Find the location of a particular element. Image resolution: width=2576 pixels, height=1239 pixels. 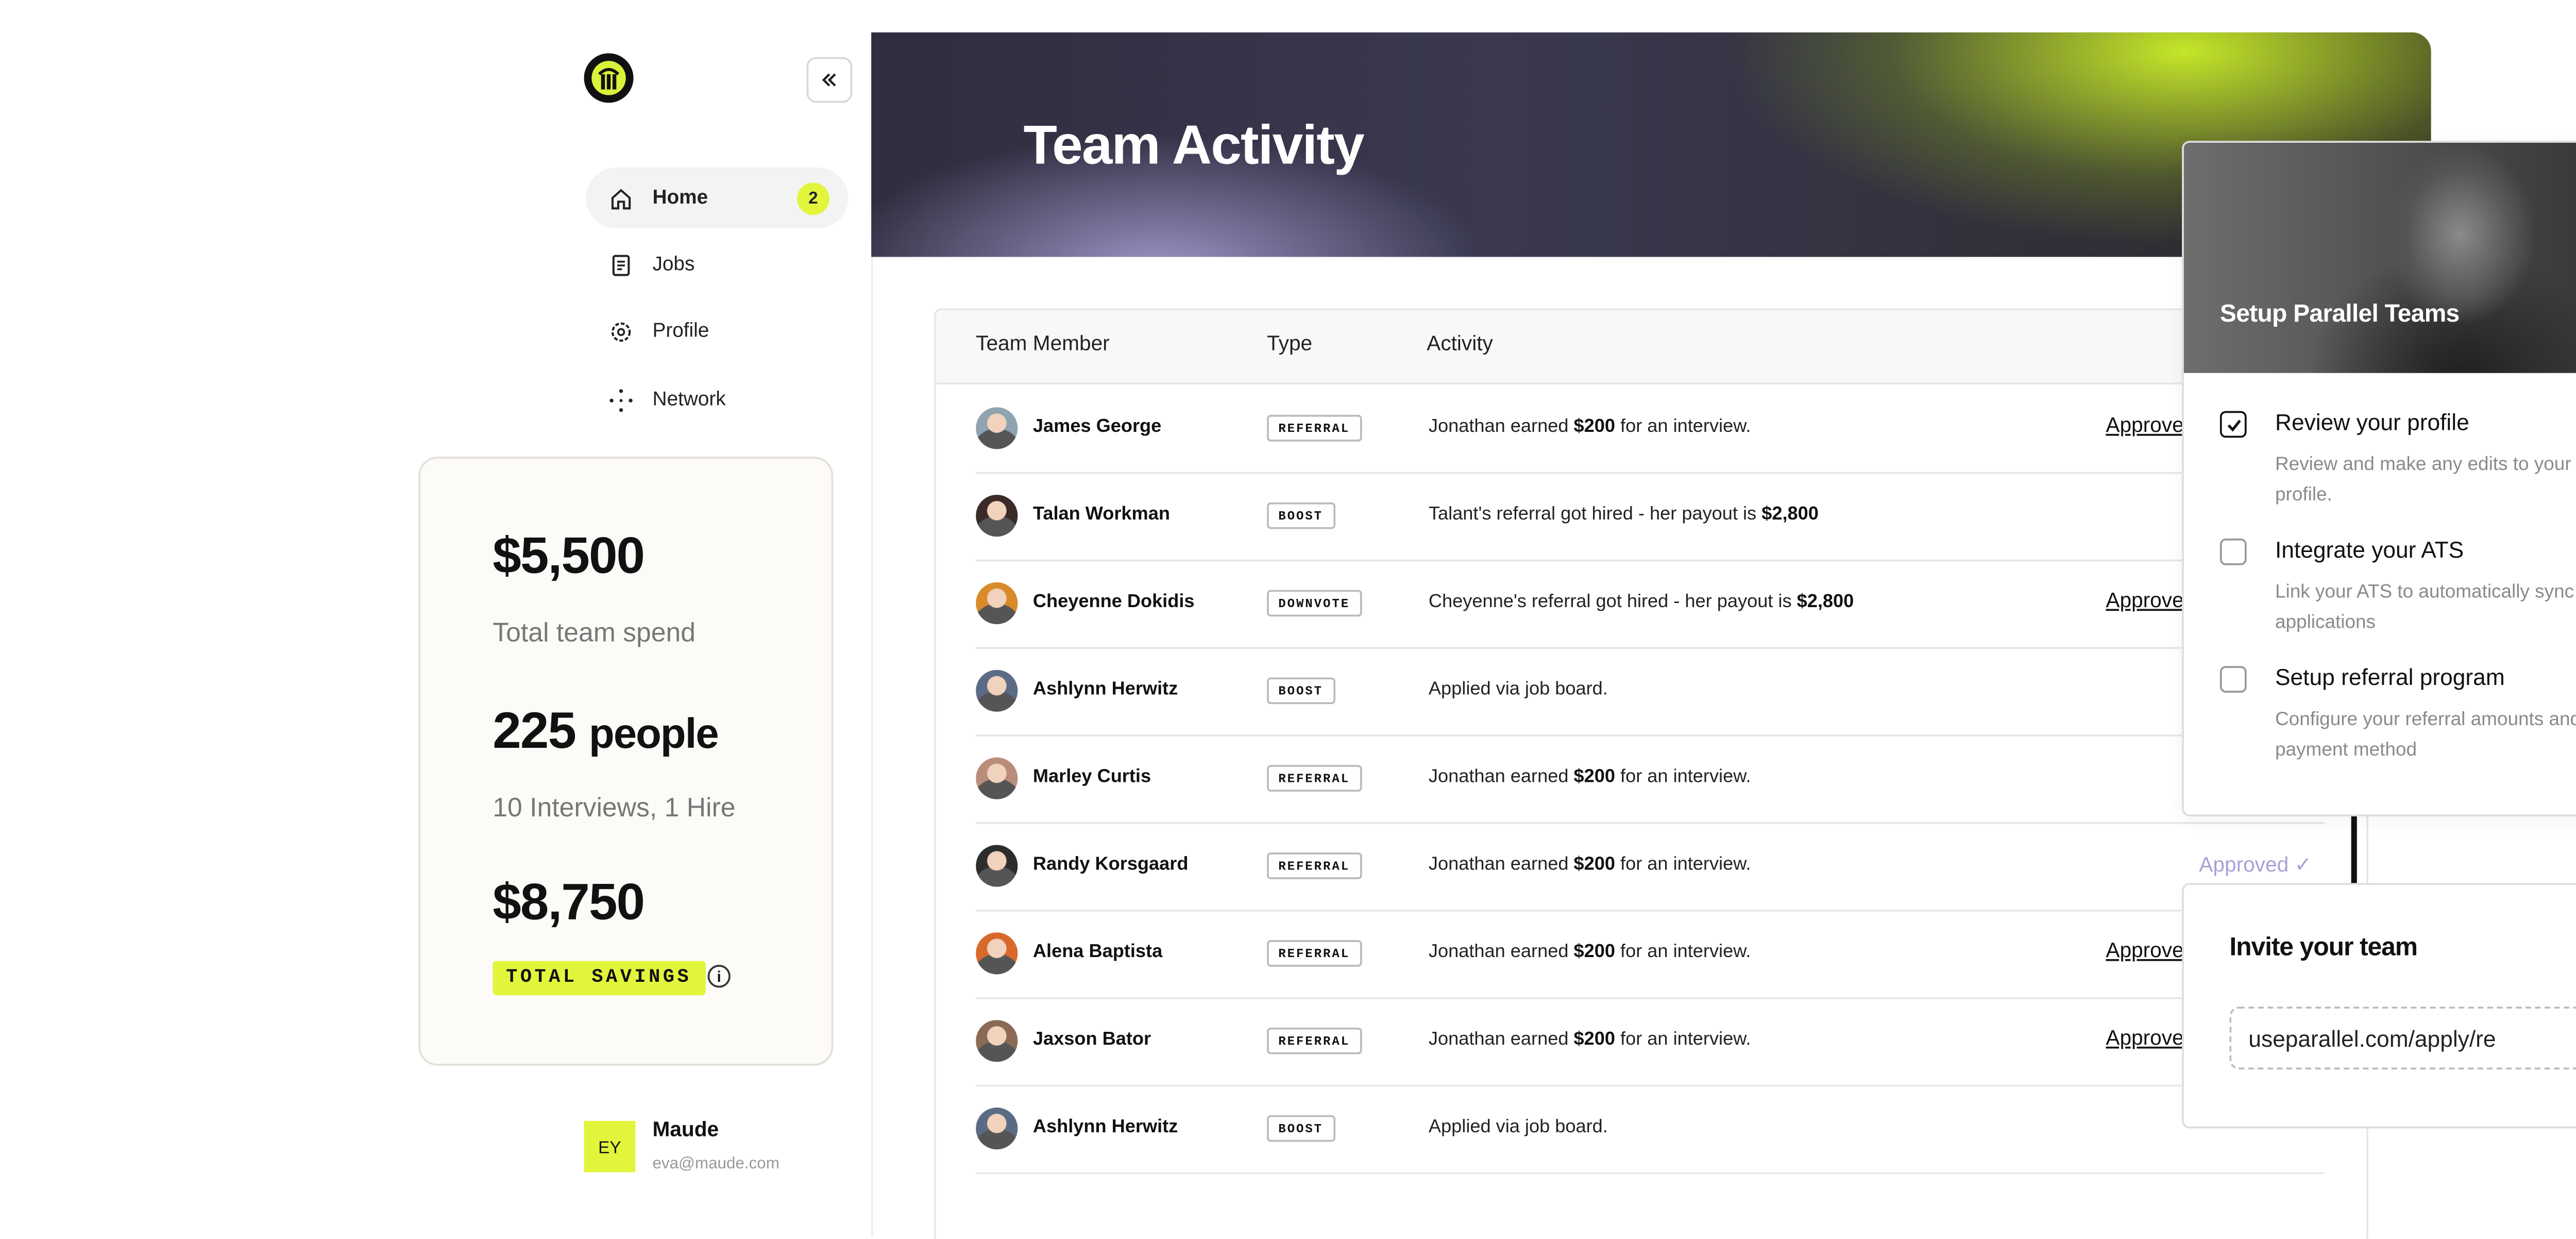

member-name: Randy Korsgaard is located at coordinates (1111, 865).